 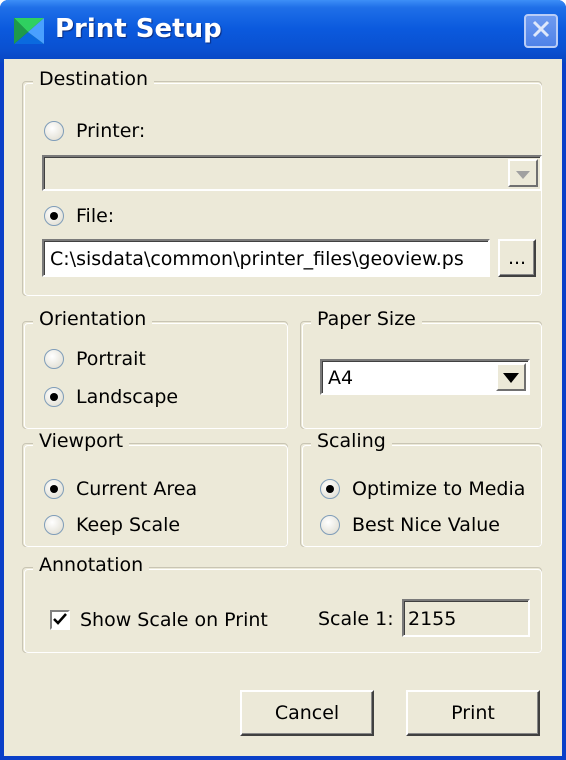 I want to click on orientation-group: Orientation, so click(x=155, y=368).